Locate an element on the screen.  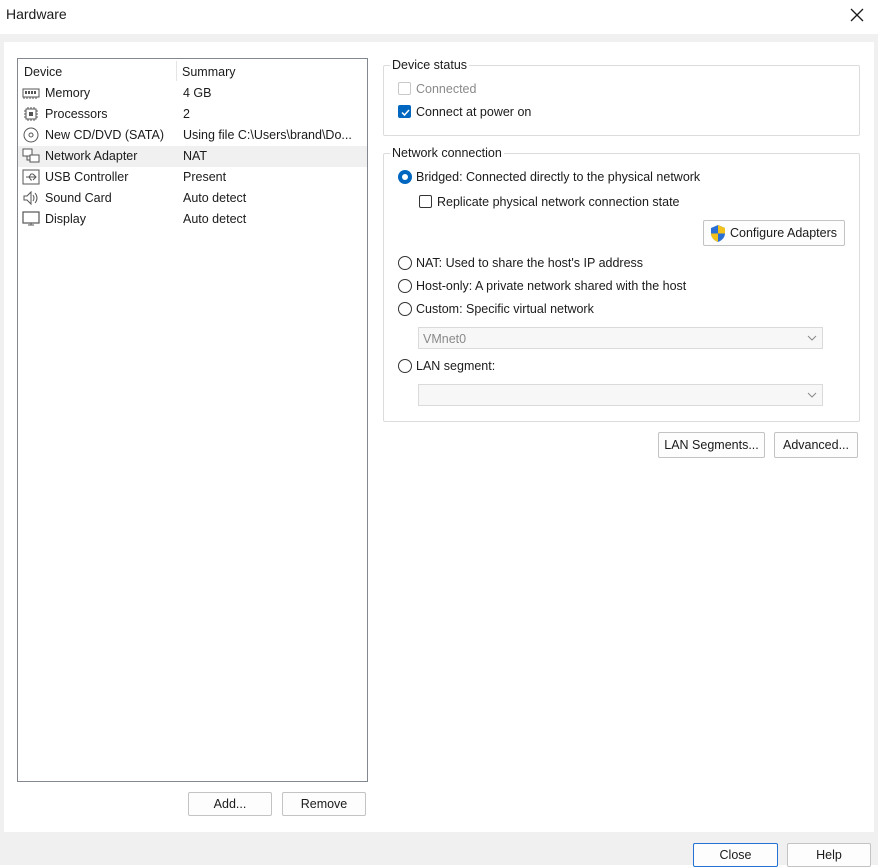
column-header-device: Device is located at coordinates (43, 72).